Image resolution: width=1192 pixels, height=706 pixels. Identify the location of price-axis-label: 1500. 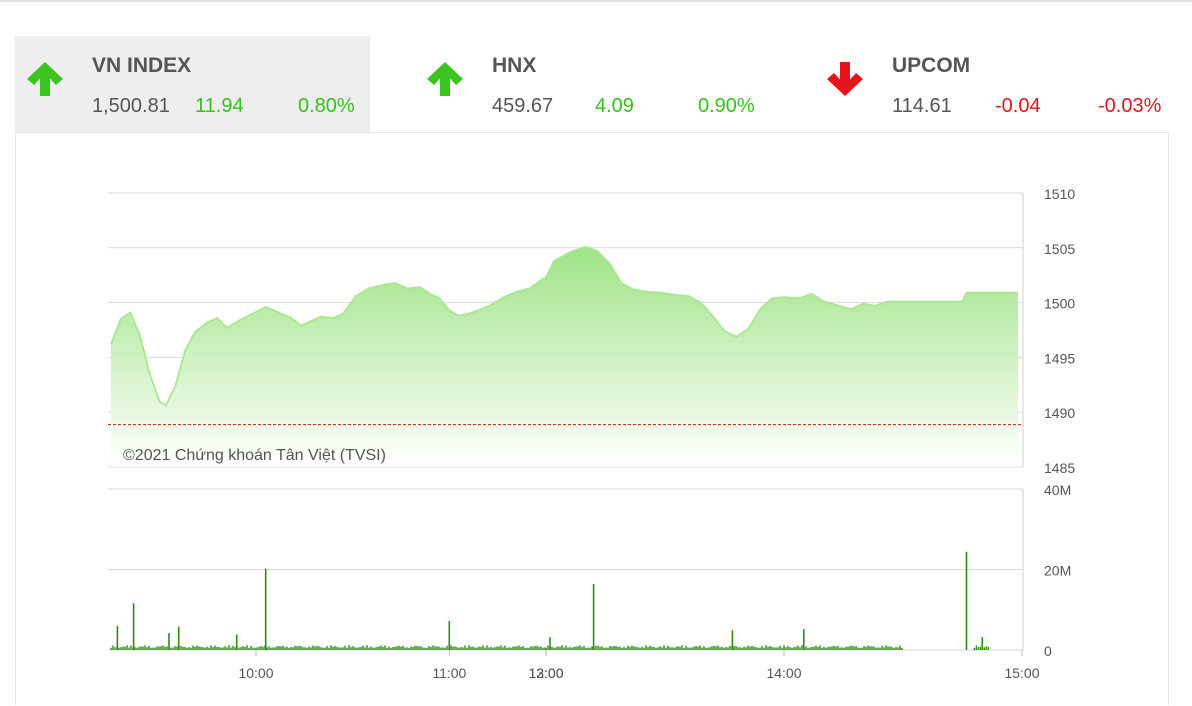
(1059, 304).